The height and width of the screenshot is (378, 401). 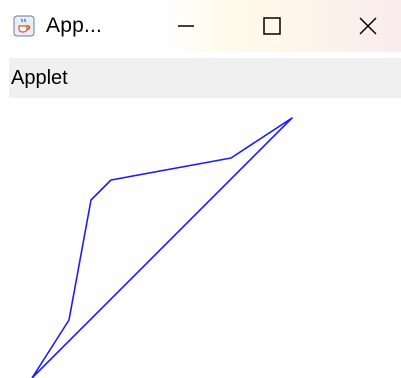 I want to click on java-coffee-cup-icon, so click(x=24, y=26).